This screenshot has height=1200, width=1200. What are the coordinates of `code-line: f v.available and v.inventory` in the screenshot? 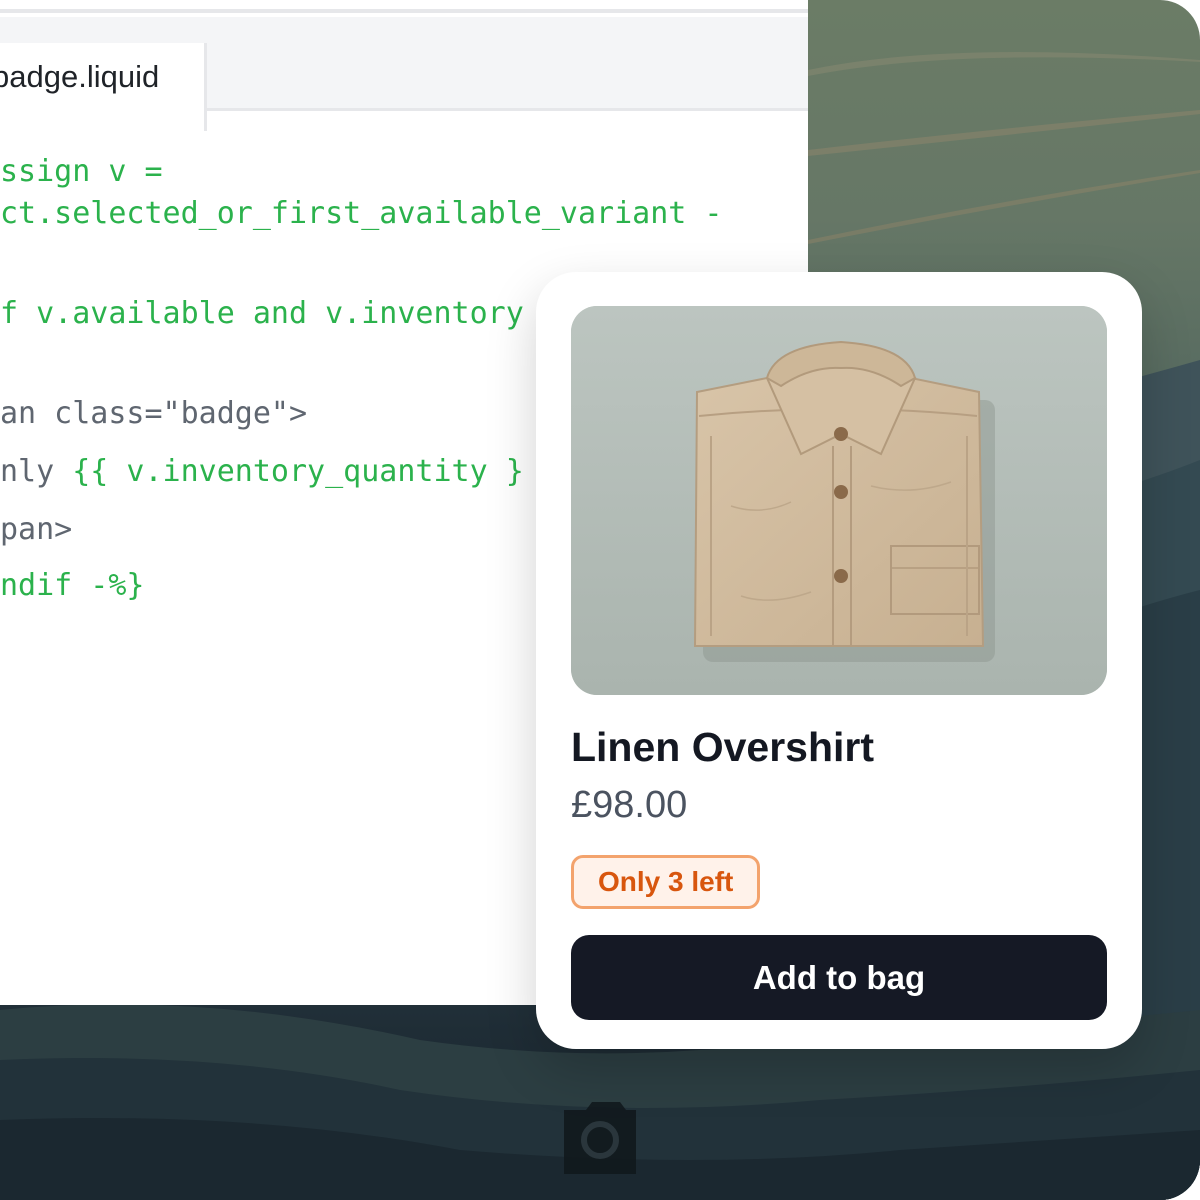 It's located at (262, 314).